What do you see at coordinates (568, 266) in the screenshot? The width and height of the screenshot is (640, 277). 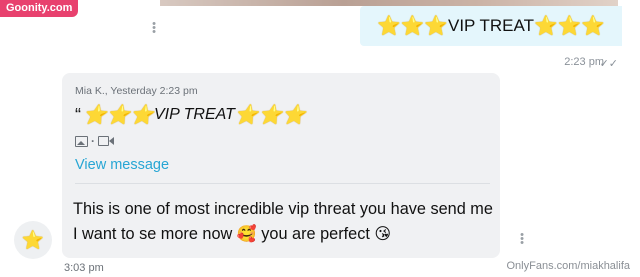 I see `watermark-bottom: OnlyFans.com/miakhalifa` at bounding box center [568, 266].